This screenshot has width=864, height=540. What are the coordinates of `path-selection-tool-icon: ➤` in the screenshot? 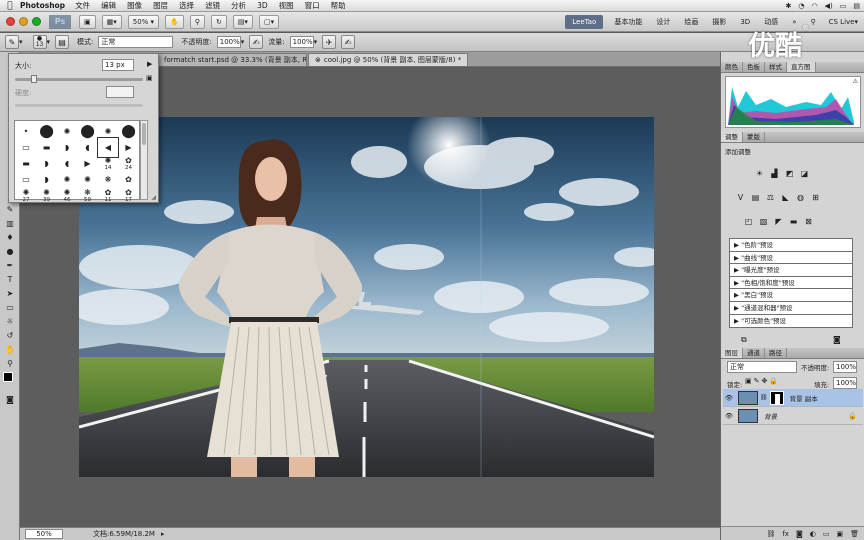 It's located at (10, 293).